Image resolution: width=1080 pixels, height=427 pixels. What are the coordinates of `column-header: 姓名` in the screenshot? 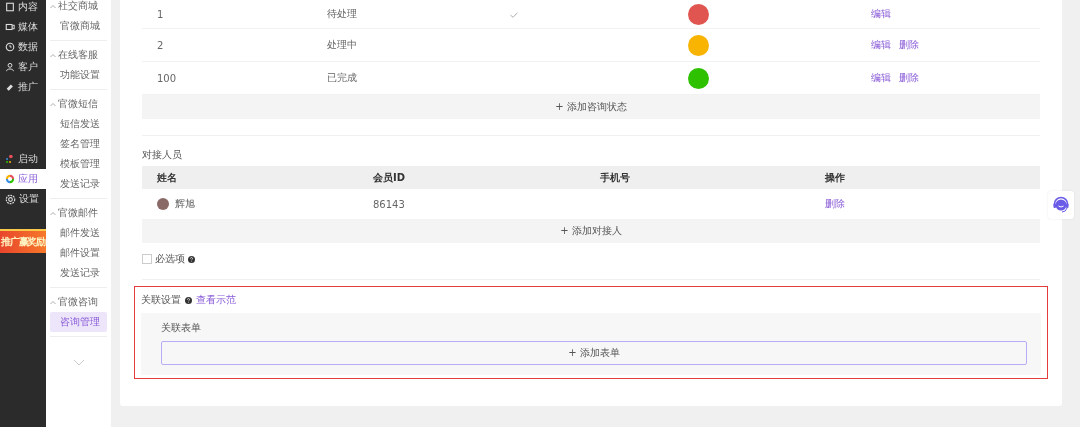 It's located at (167, 177).